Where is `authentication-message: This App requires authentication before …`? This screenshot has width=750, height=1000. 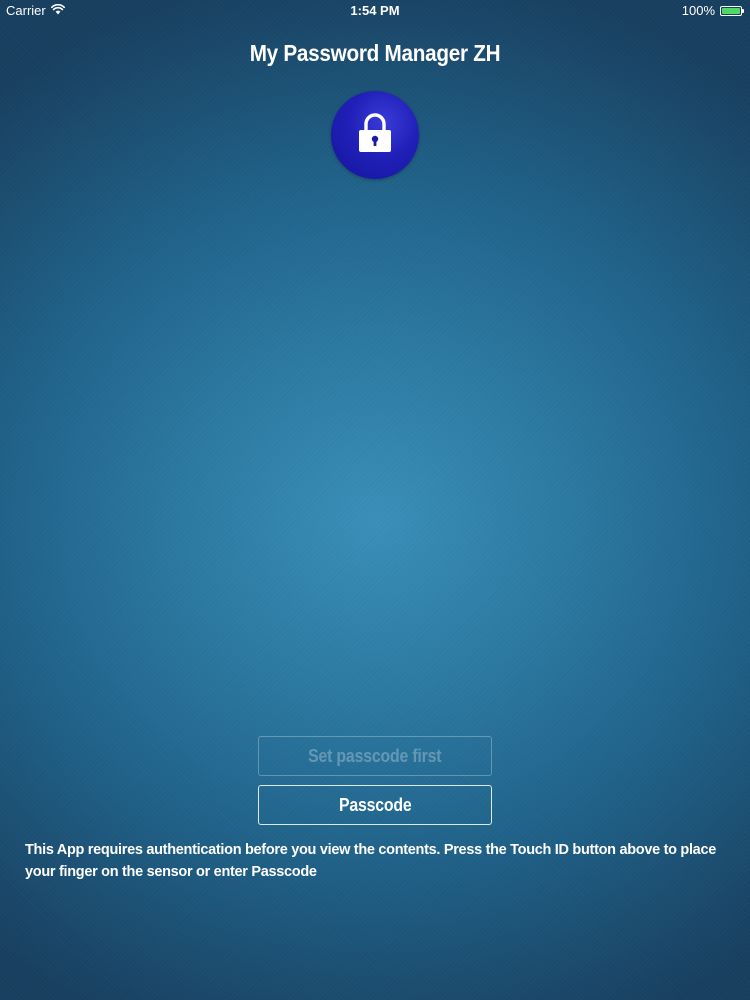 authentication-message: This App requires authentication before … is located at coordinates (370, 861).